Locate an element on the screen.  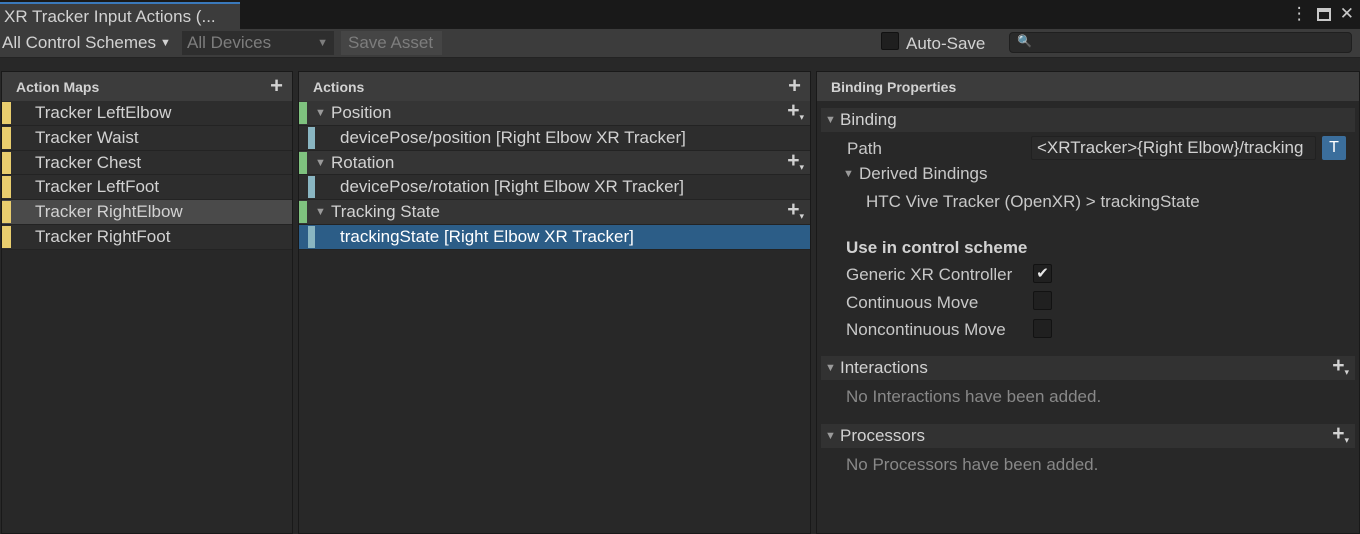
action-row-rotation: ▼ Rotation +▾ is located at coordinates (554, 164).